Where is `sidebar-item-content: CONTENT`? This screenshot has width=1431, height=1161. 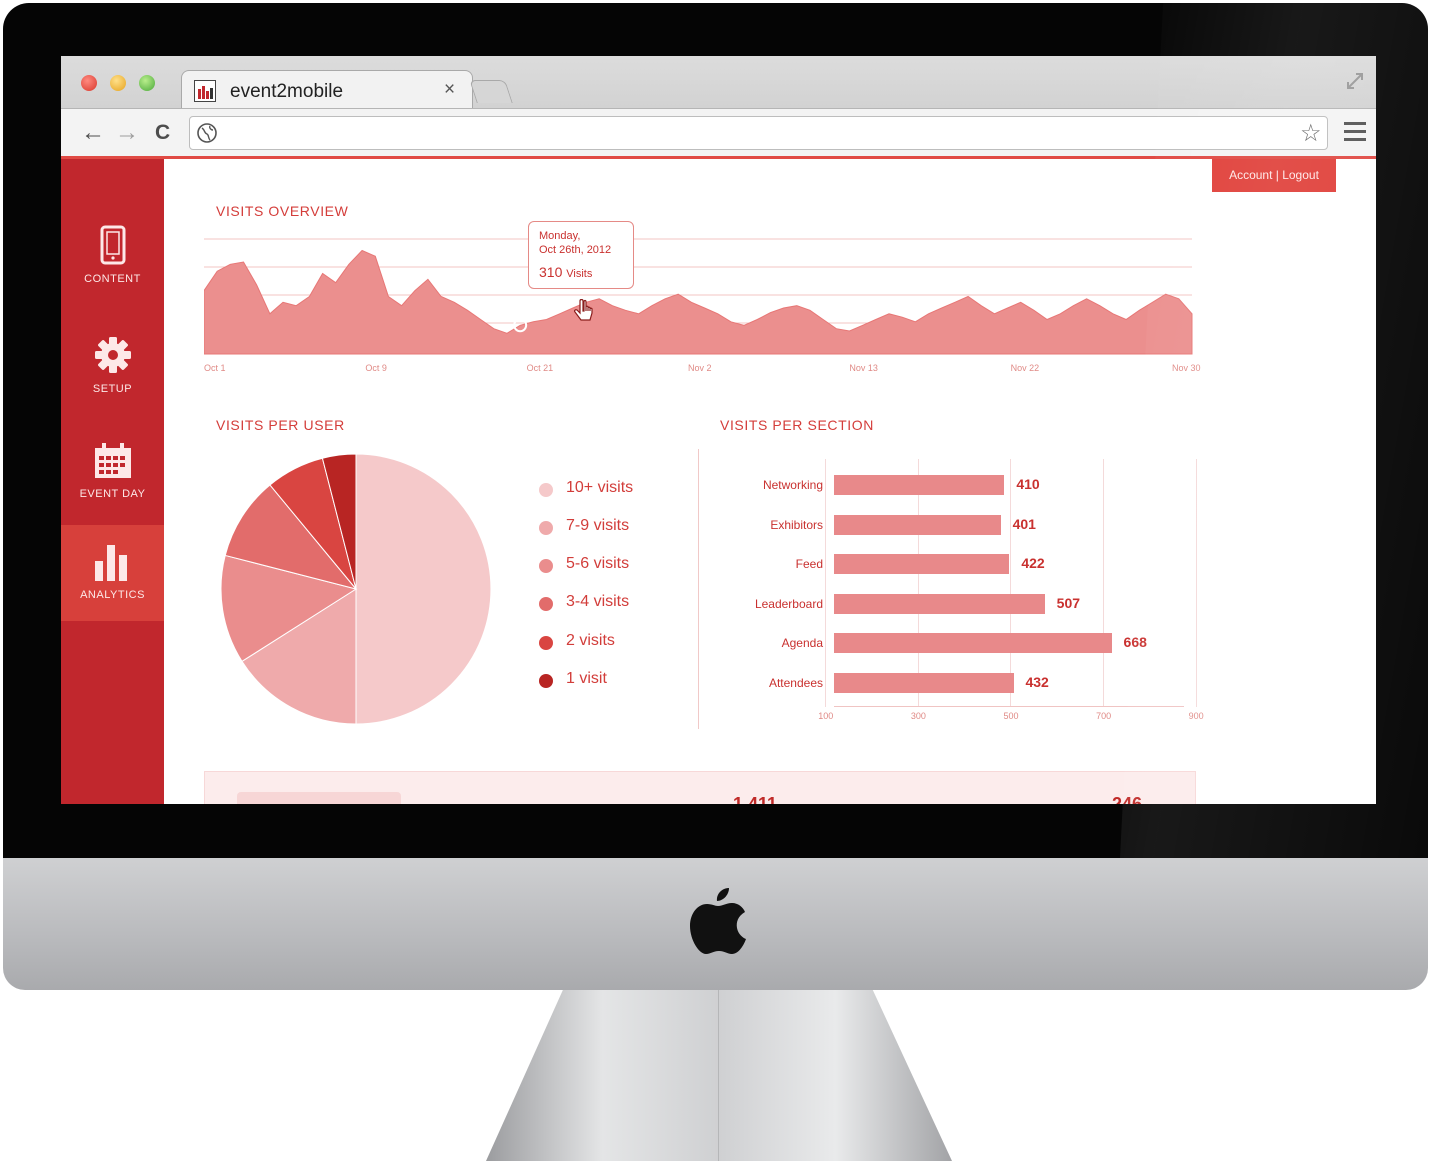
sidebar-item-content: CONTENT is located at coordinates (112, 272).